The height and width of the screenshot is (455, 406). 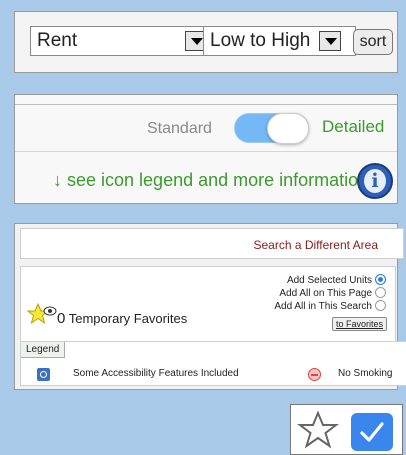 What do you see at coordinates (373, 42) in the screenshot?
I see `sort-button: sort` at bounding box center [373, 42].